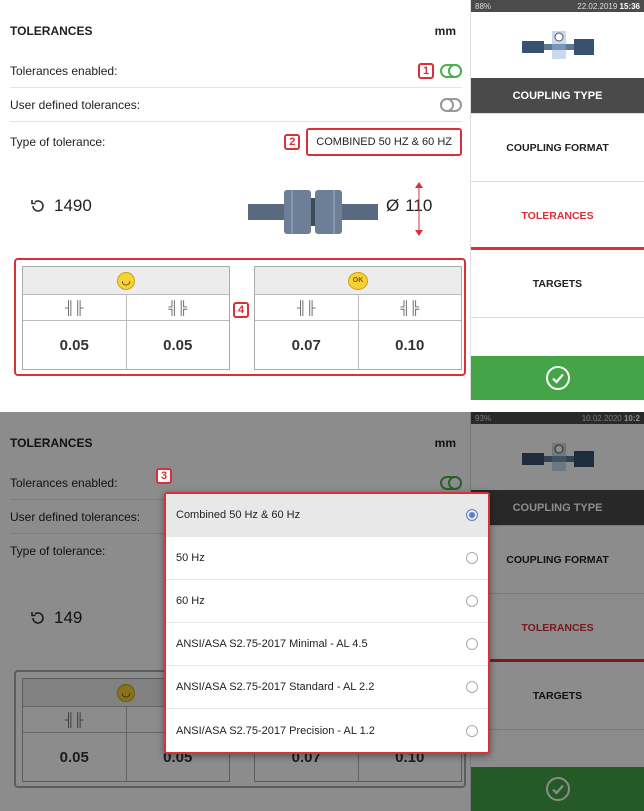 This screenshot has width=644, height=811. What do you see at coordinates (358, 280) in the screenshot?
I see `ok-badge-icon: OK` at bounding box center [358, 280].